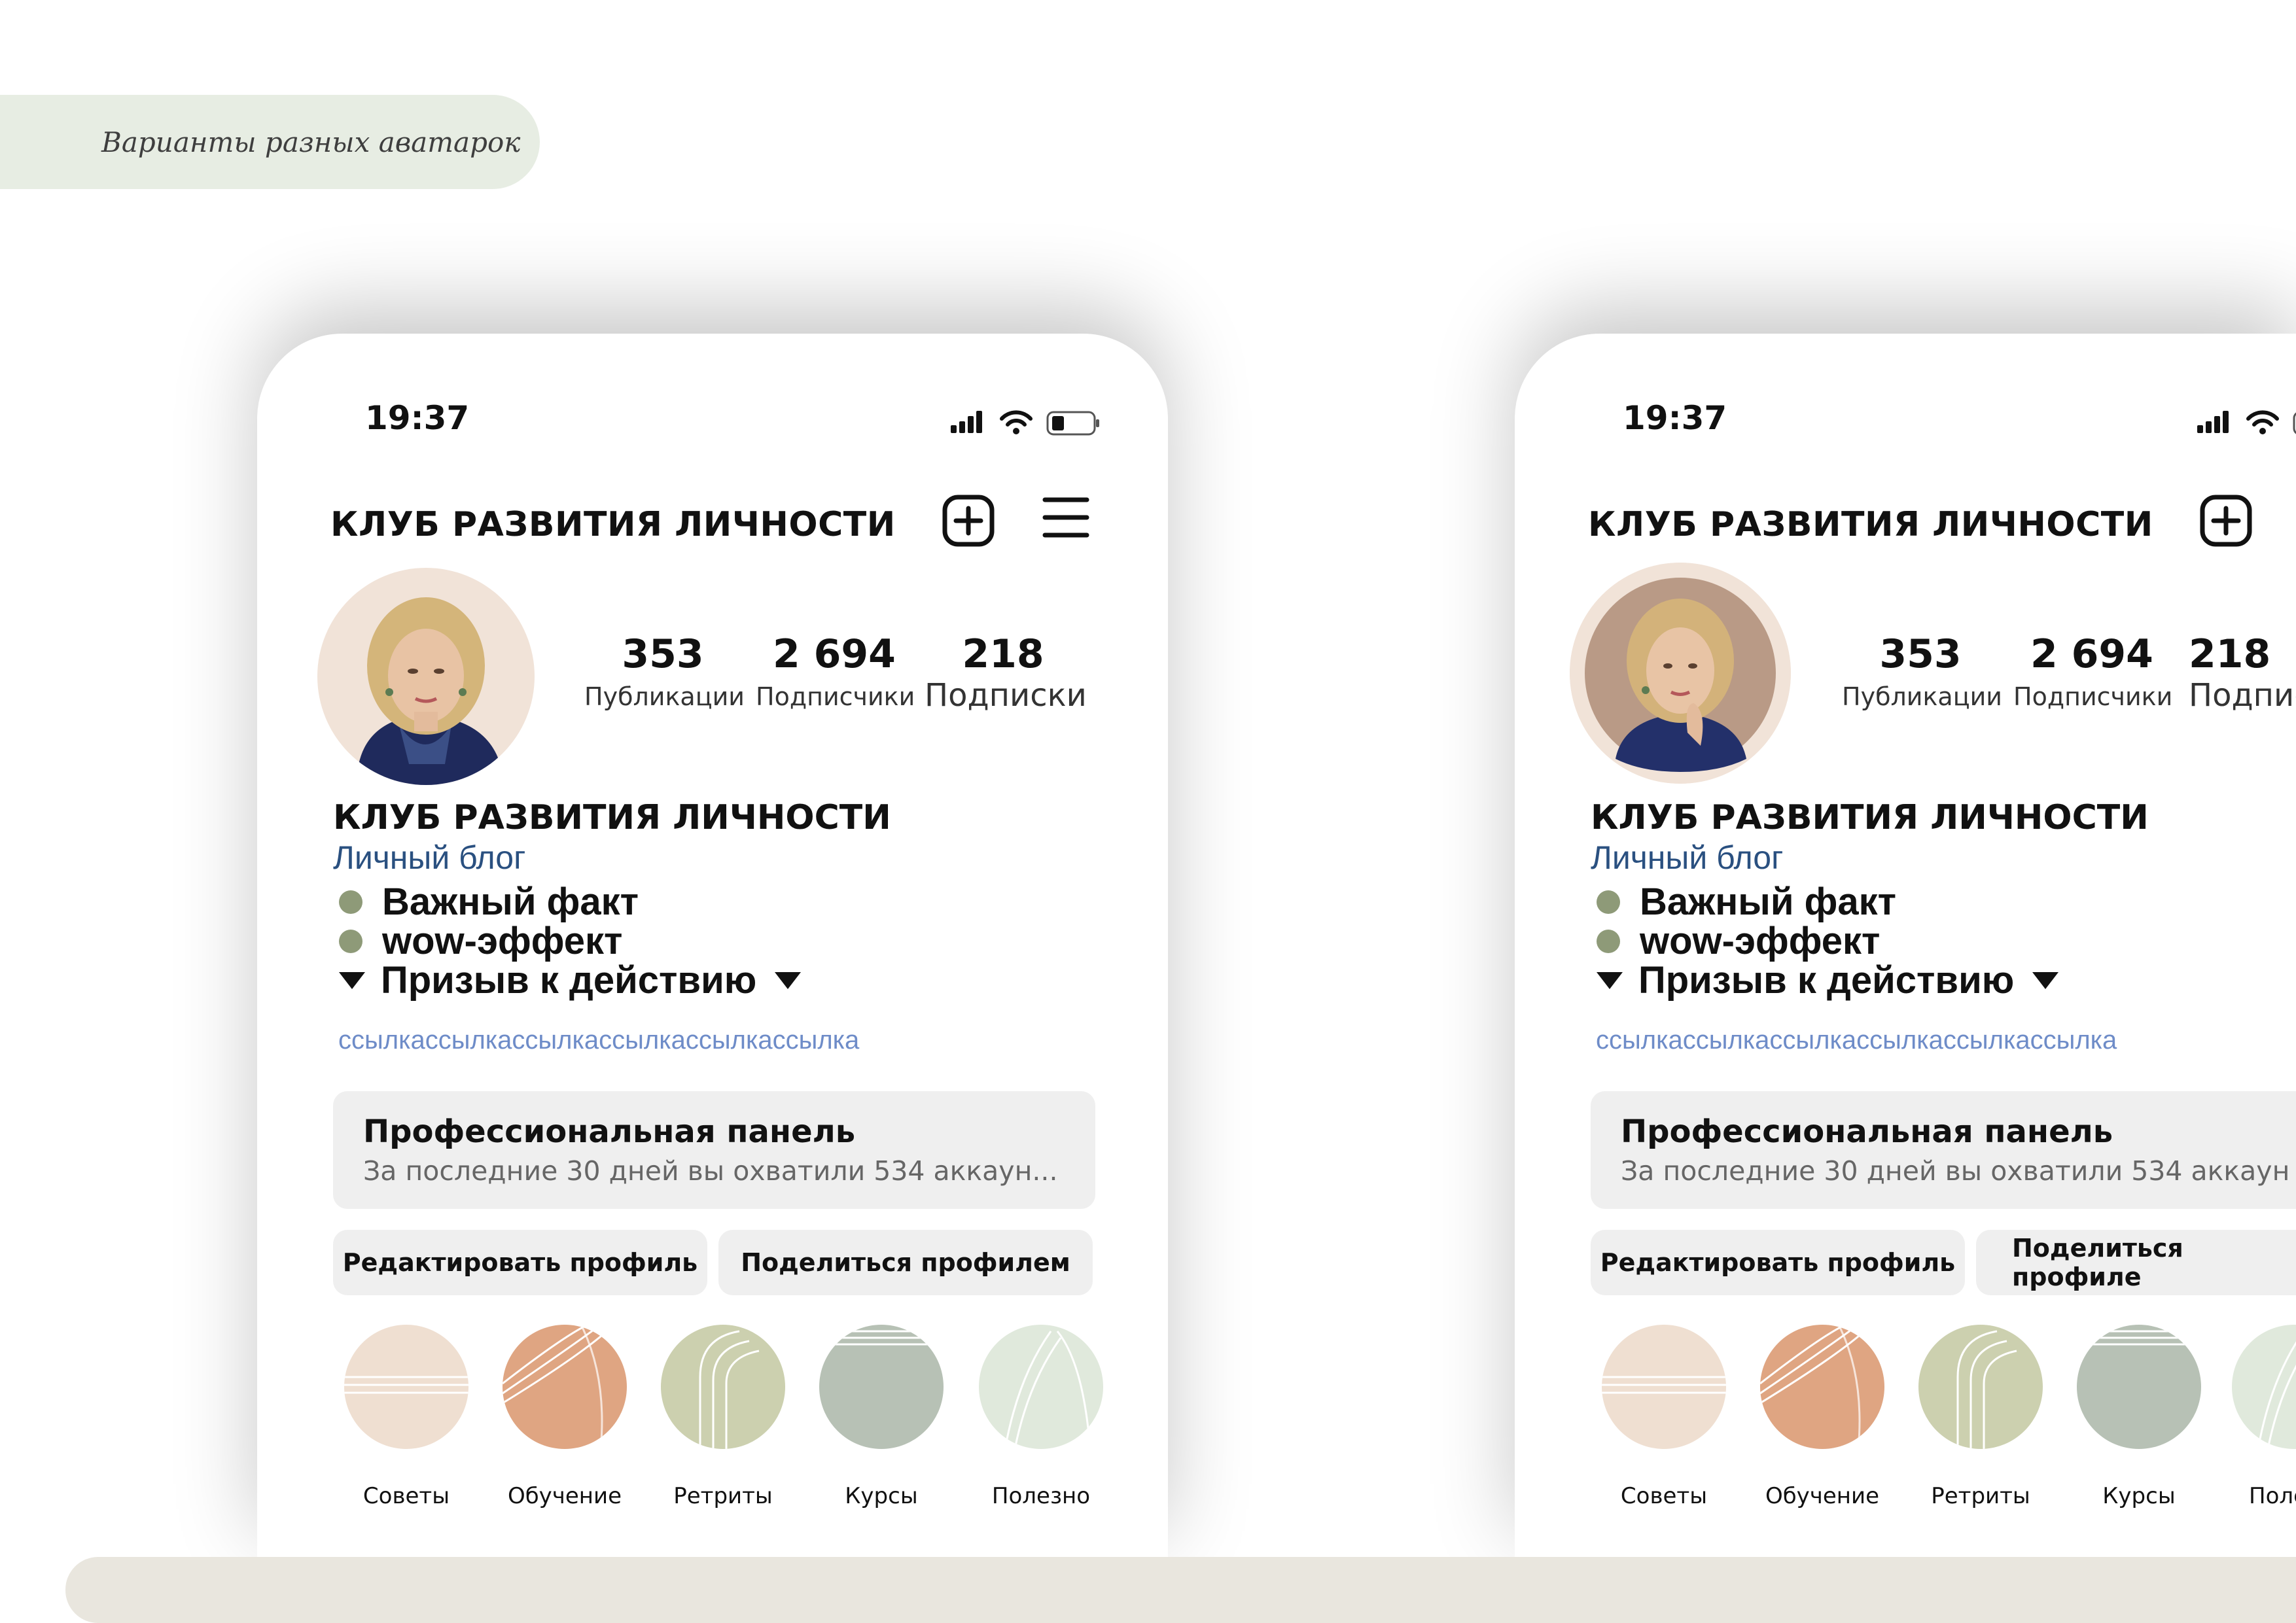  Describe the element at coordinates (1041, 1496) in the screenshot. I see `highlight-label: Полезно` at that location.